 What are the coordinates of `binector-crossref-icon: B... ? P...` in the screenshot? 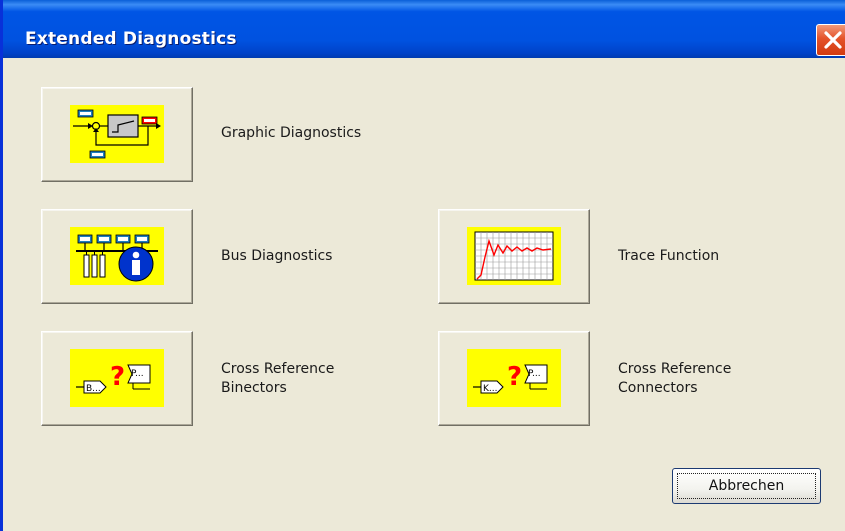 It's located at (117, 378).